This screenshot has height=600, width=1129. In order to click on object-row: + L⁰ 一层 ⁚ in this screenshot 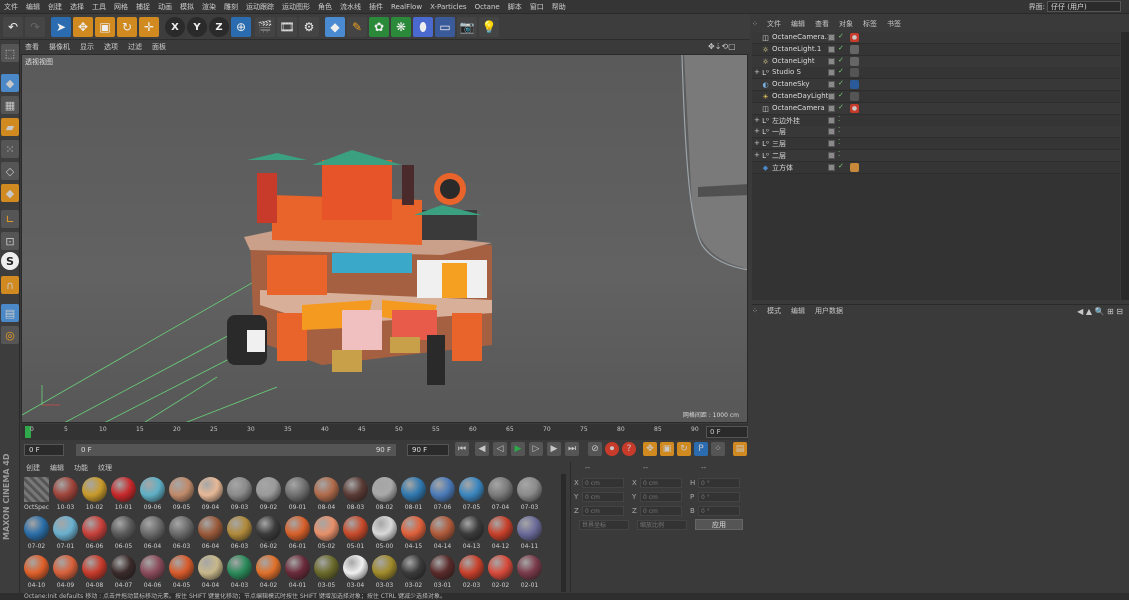, I will do `click(936, 132)`.